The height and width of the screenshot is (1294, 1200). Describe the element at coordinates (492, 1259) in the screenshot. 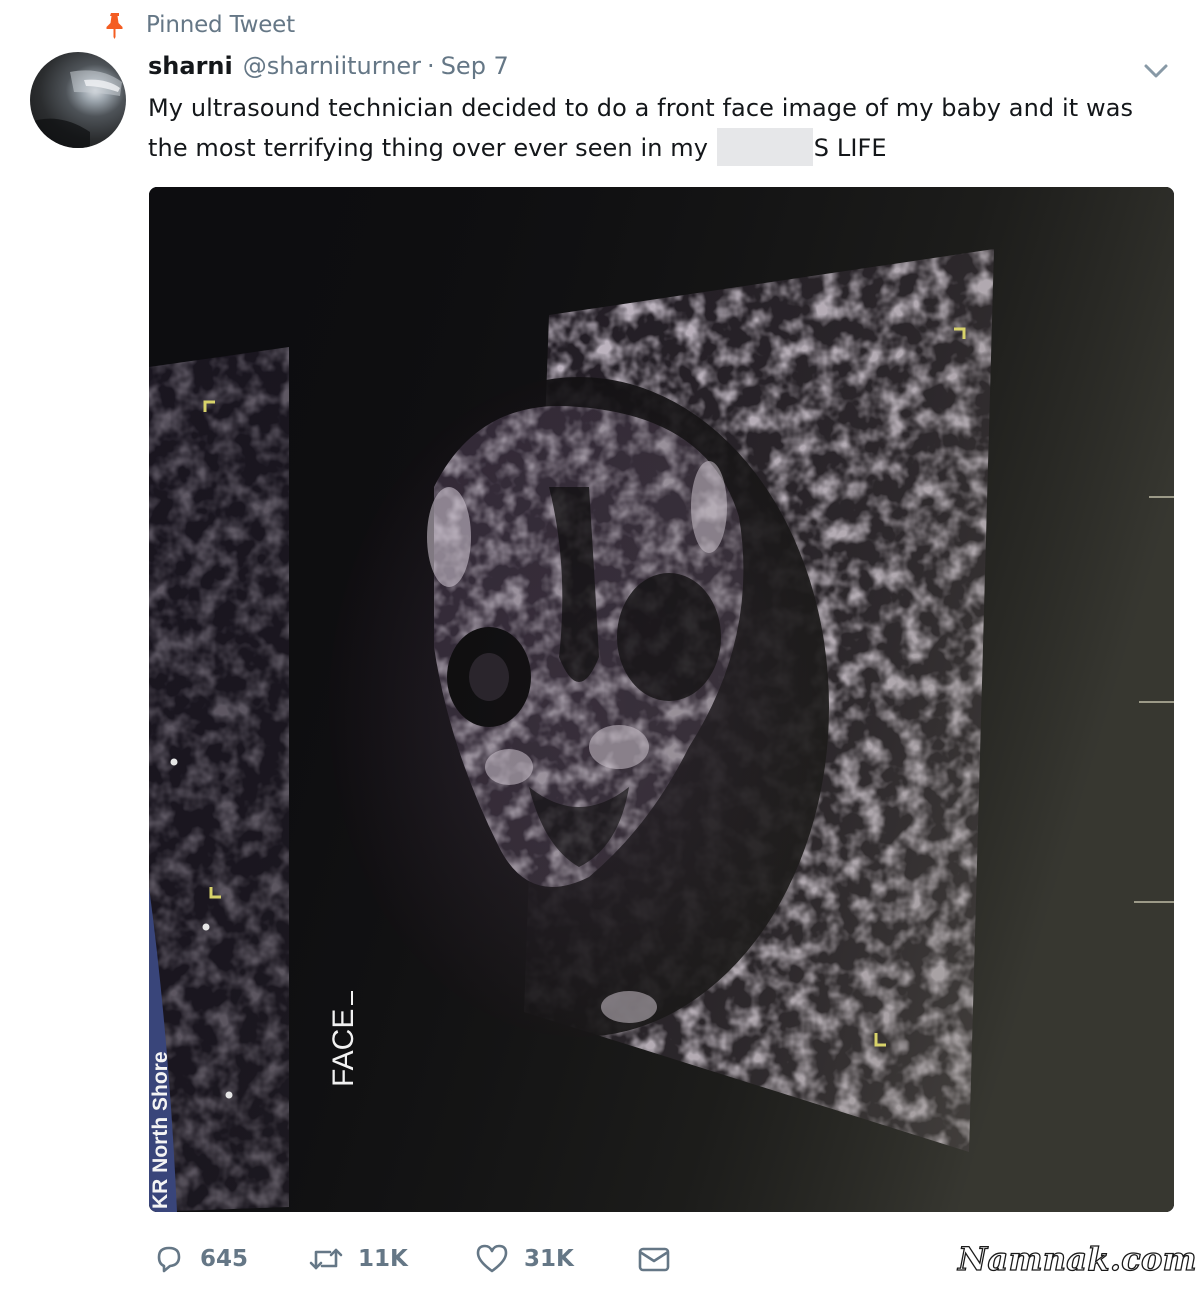

I see `heart-icon` at that location.